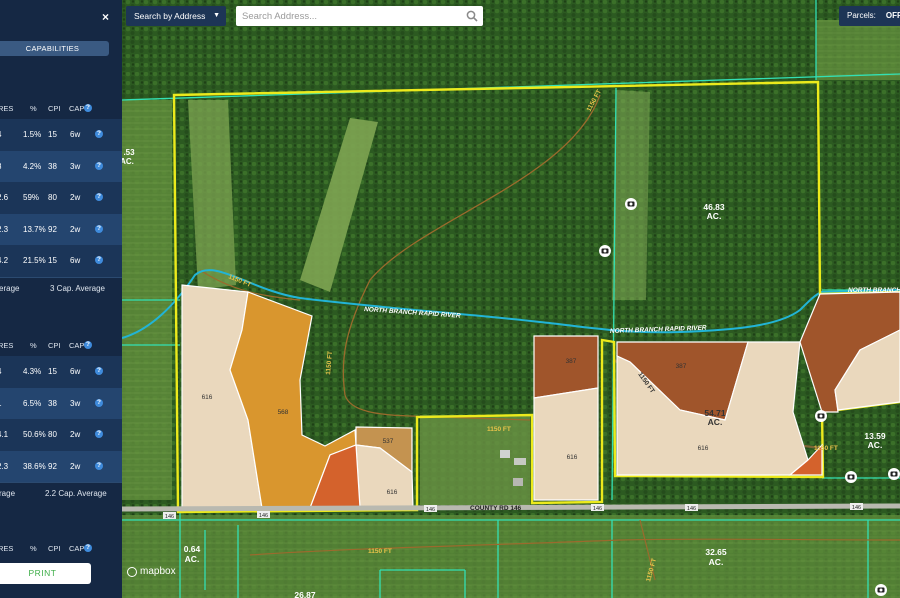 Image resolution: width=900 pixels, height=598 pixels. What do you see at coordinates (170, 16) in the screenshot?
I see `search-by-label: Search by Address` at bounding box center [170, 16].